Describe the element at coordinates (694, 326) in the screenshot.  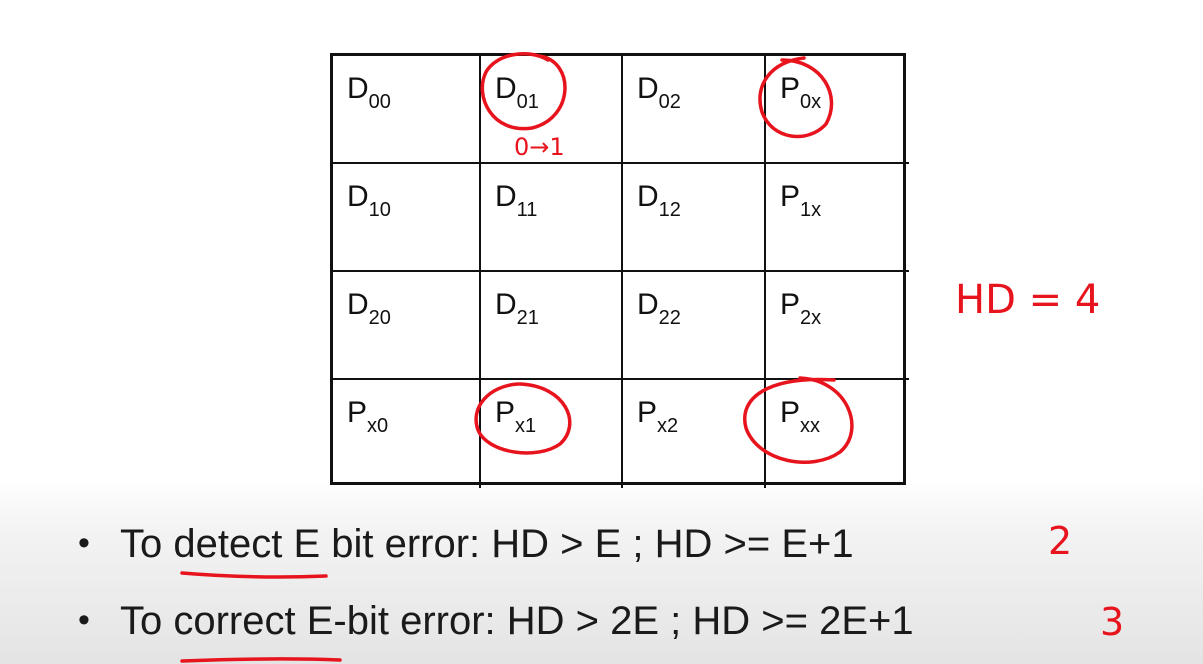
I see `cell-d22: D22` at that location.